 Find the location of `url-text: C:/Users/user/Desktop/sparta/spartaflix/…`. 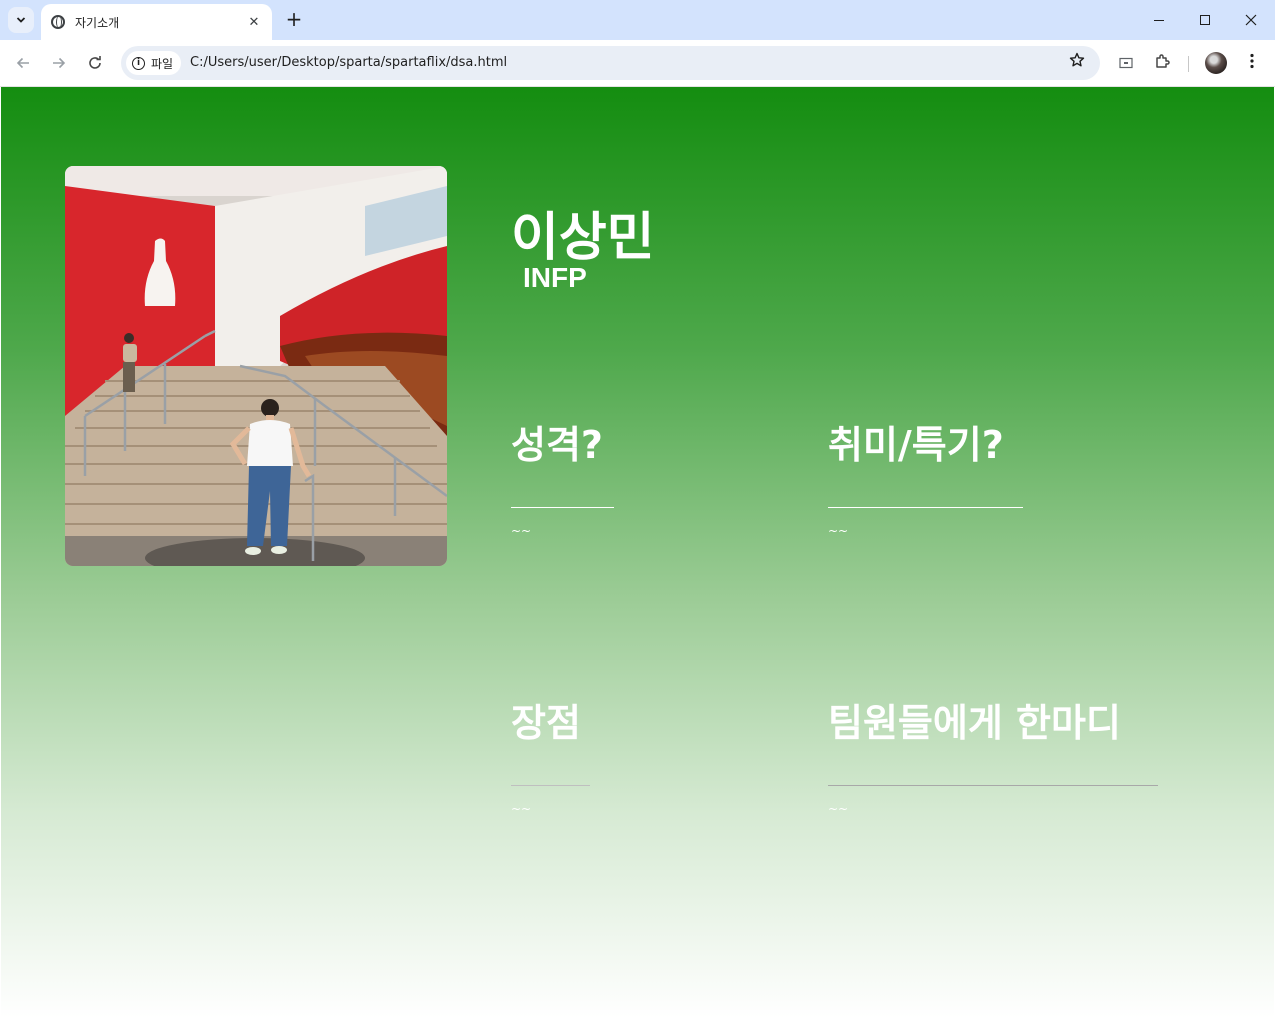

url-text: C:/Users/user/Desktop/sparta/spartaflix/… is located at coordinates (348, 62).